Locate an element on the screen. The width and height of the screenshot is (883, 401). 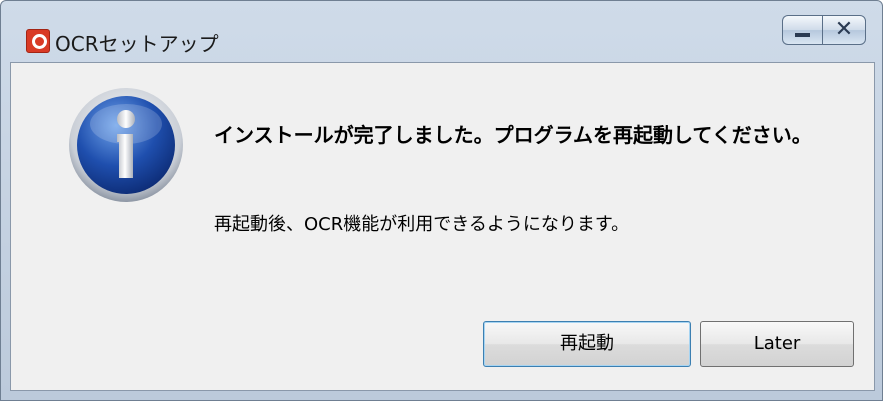
message-main: インストールが完了しました。プログラムを再起動してください。 is located at coordinates (513, 135).